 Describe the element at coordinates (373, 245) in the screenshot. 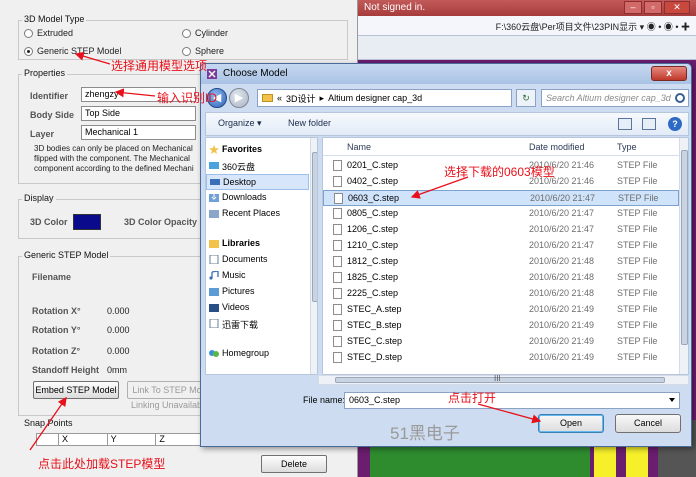

I see `file-name-cell: 1210_C.step` at that location.